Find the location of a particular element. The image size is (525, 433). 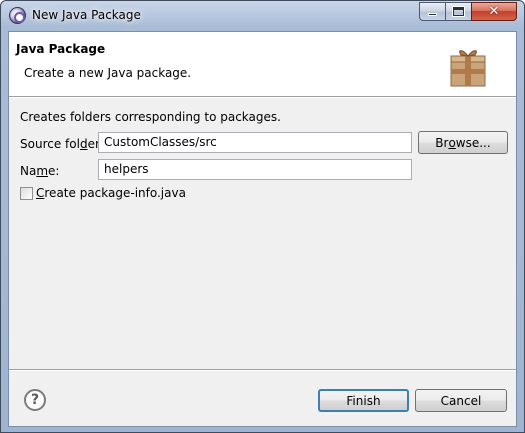

window-title: New Java Package is located at coordinates (86, 15).